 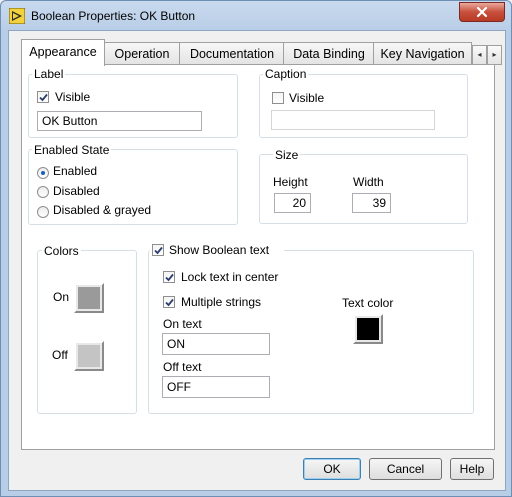 I want to click on disabled-grayed-radio, so click(x=43, y=212).